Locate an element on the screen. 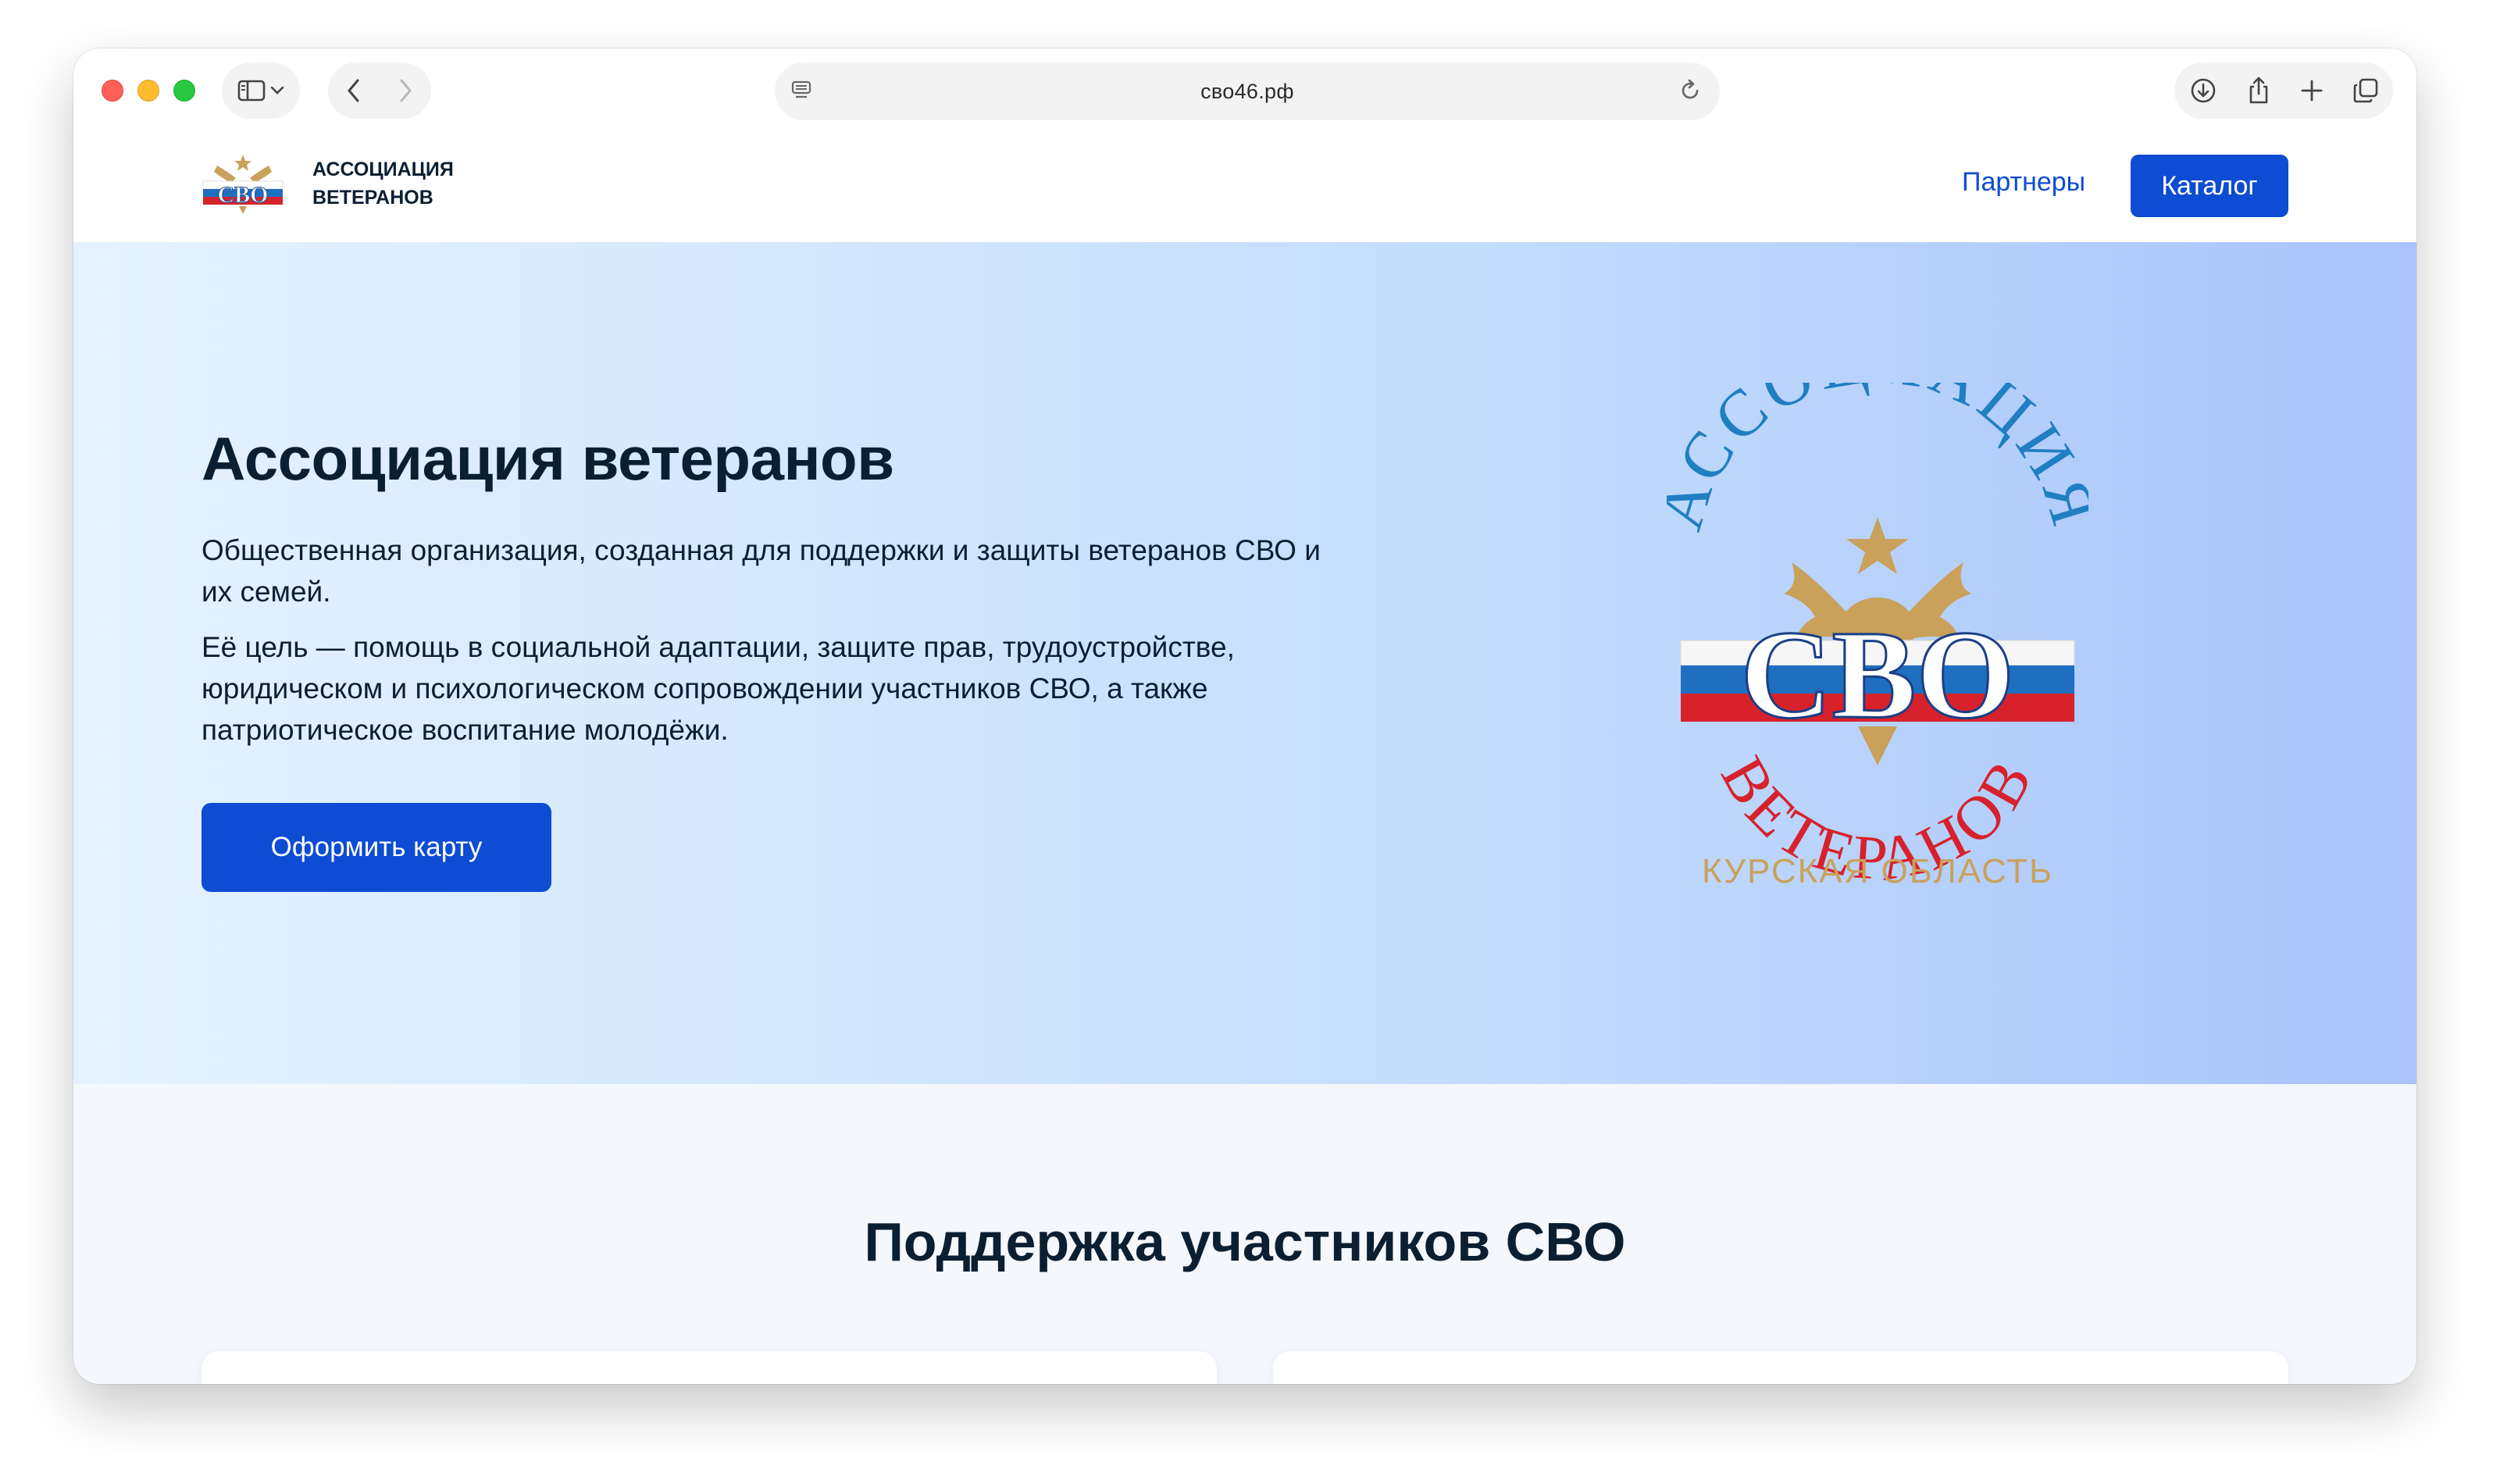 This screenshot has height=1484, width=2493. brand-logo-link: СВО АССОЦИАЦИЯ ВЕТЕРАНОВ is located at coordinates (327, 184).